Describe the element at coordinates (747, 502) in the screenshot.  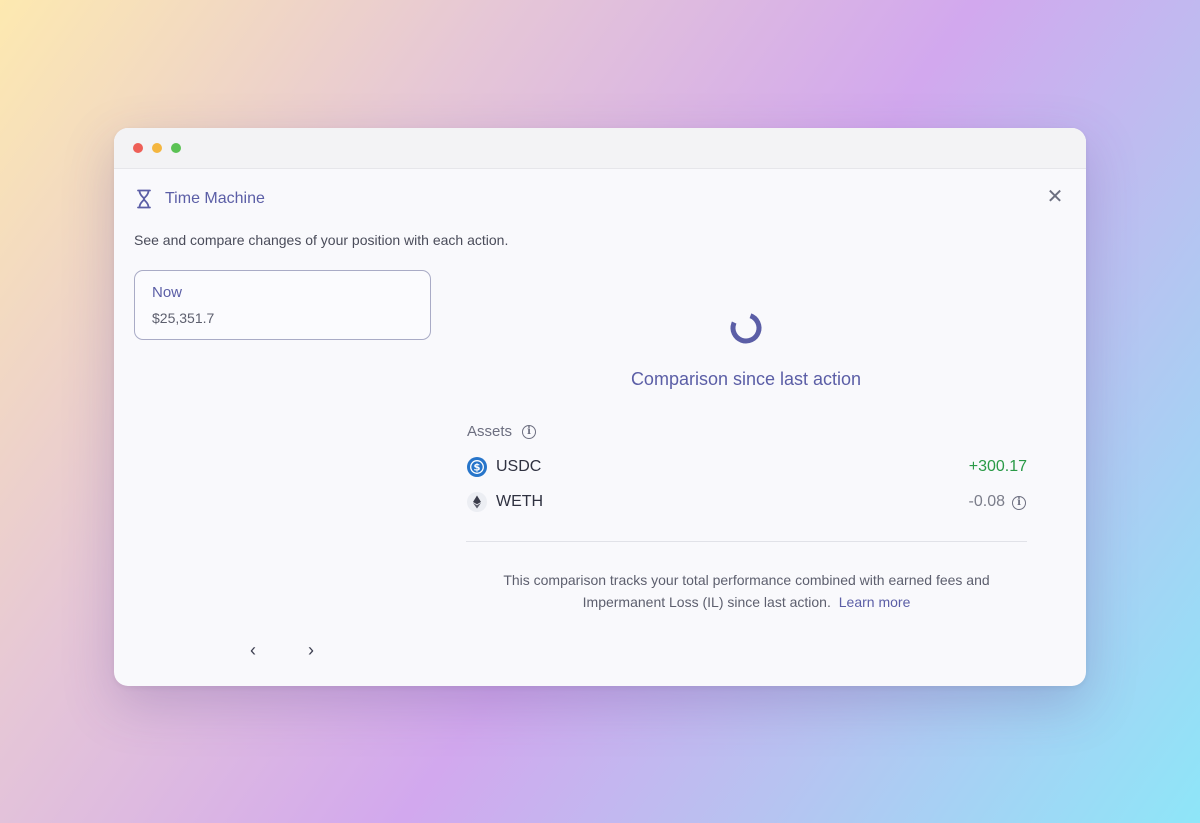
I see `asset-row-weth: WETH -0.08 i` at that location.